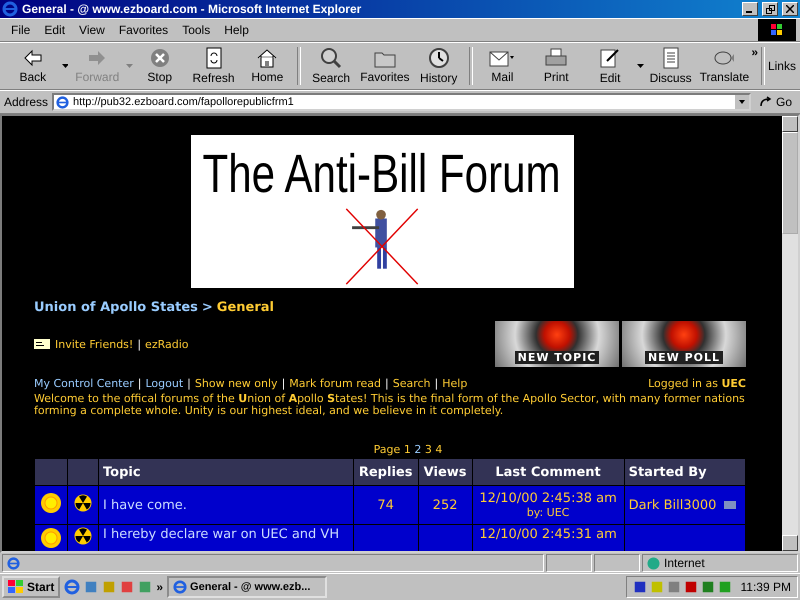 The height and width of the screenshot is (600, 800). I want to click on toolbar-button: Stop, so click(159, 66).